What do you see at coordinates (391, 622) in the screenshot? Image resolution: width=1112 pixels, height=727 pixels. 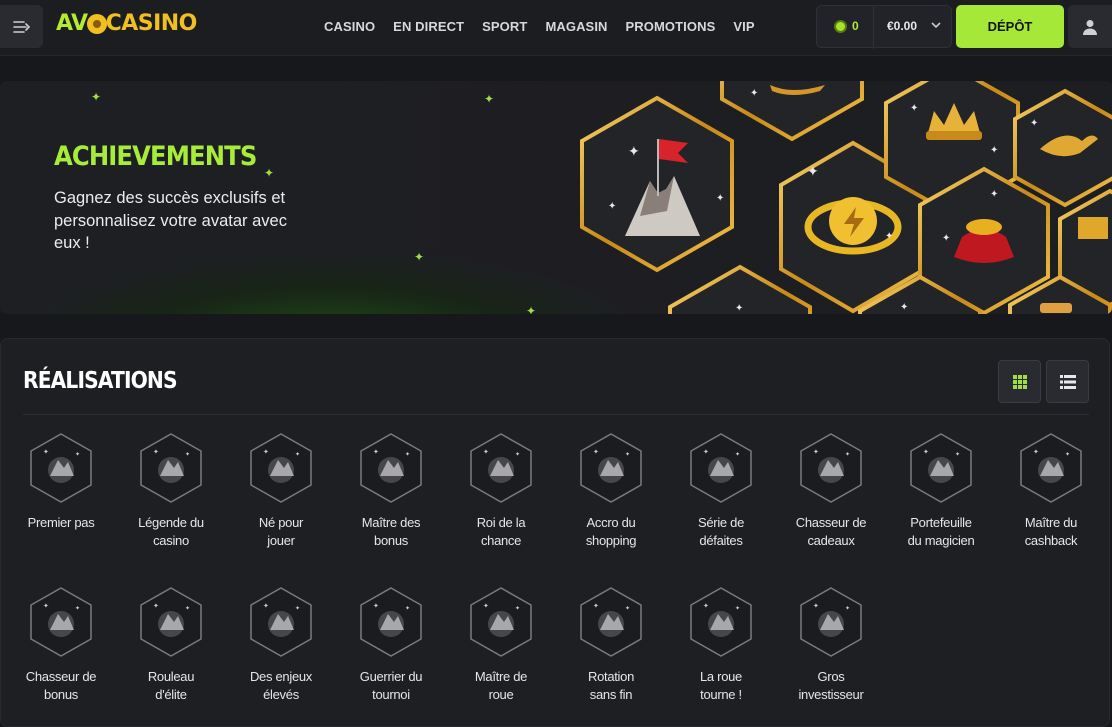 I see `trophy-icon: ✦ ✦` at bounding box center [391, 622].